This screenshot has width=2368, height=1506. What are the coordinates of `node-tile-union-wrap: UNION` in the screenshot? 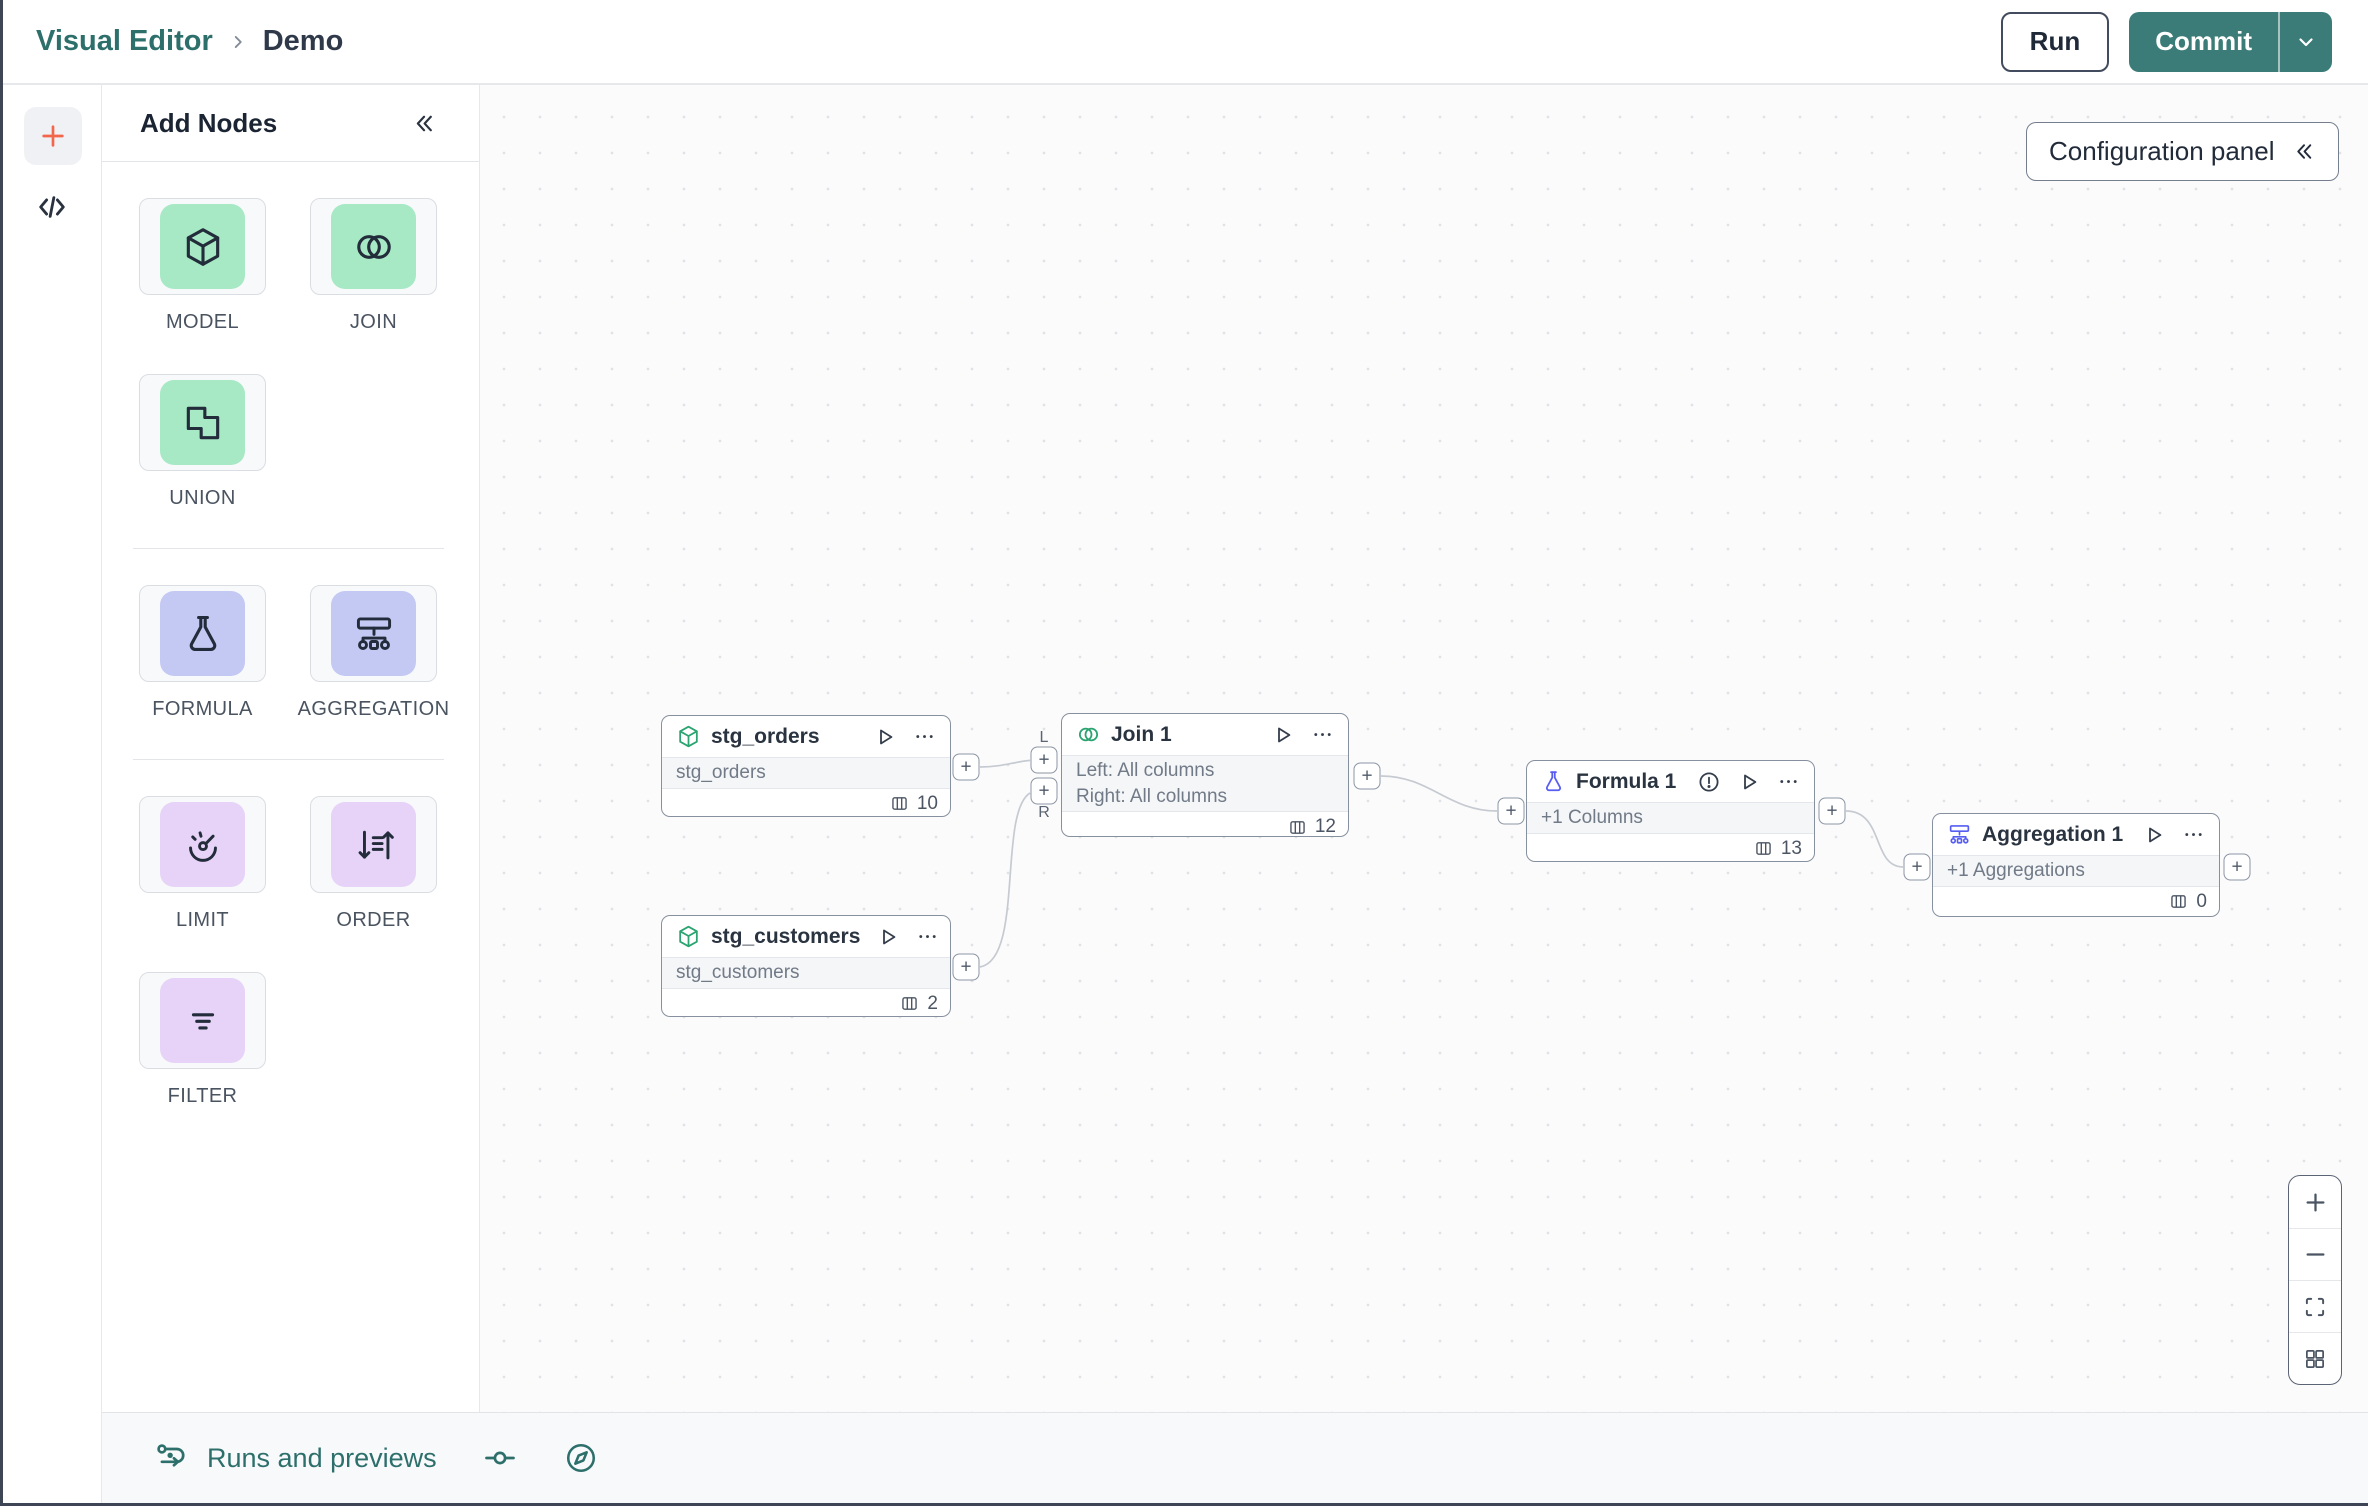 It's located at (202, 442).